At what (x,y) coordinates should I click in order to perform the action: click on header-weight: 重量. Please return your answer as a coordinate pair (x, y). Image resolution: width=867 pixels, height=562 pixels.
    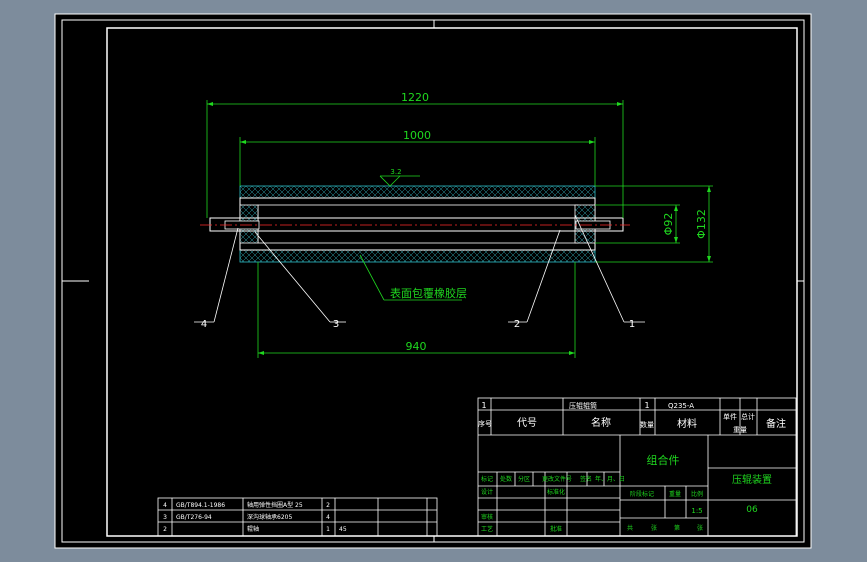
    Looking at the image, I should click on (740, 430).